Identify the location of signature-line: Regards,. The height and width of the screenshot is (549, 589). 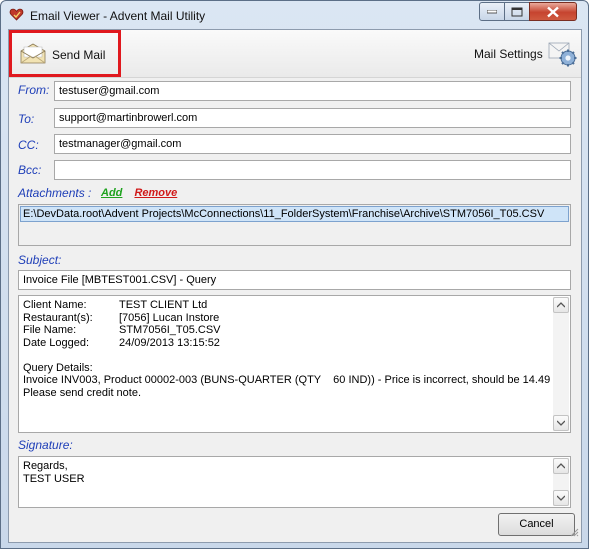
(45, 466).